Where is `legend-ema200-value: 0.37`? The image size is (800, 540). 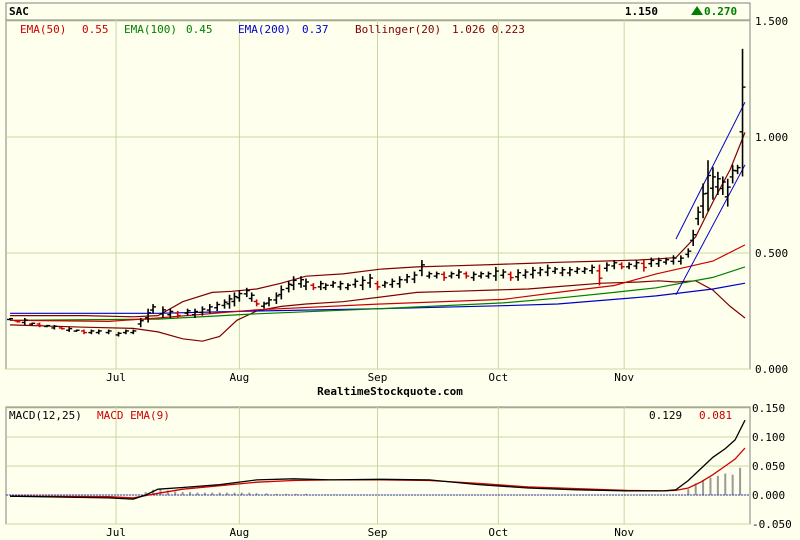 legend-ema200-value: 0.37 is located at coordinates (315, 29).